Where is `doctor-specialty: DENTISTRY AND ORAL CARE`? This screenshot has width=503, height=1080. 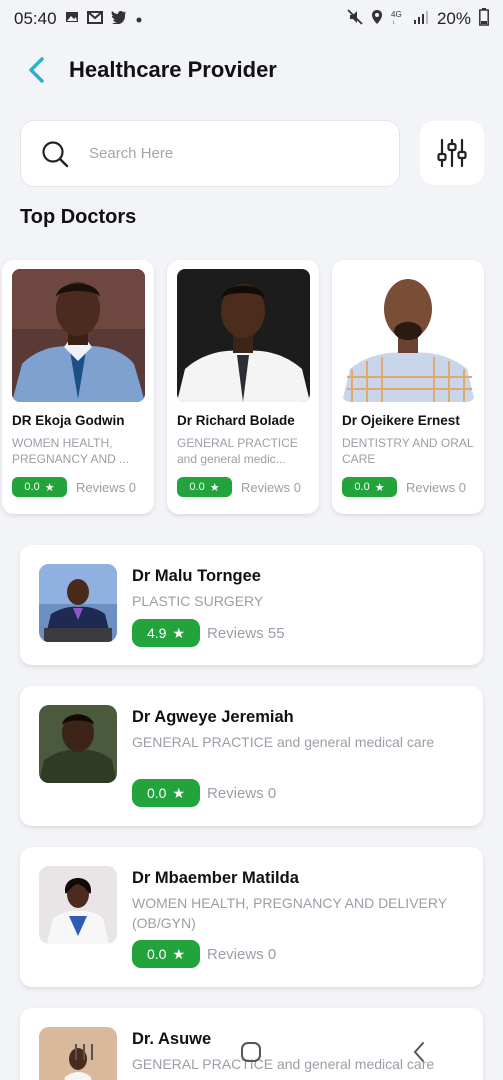
doctor-specialty: DENTISTRY AND ORAL CARE is located at coordinates (408, 451).